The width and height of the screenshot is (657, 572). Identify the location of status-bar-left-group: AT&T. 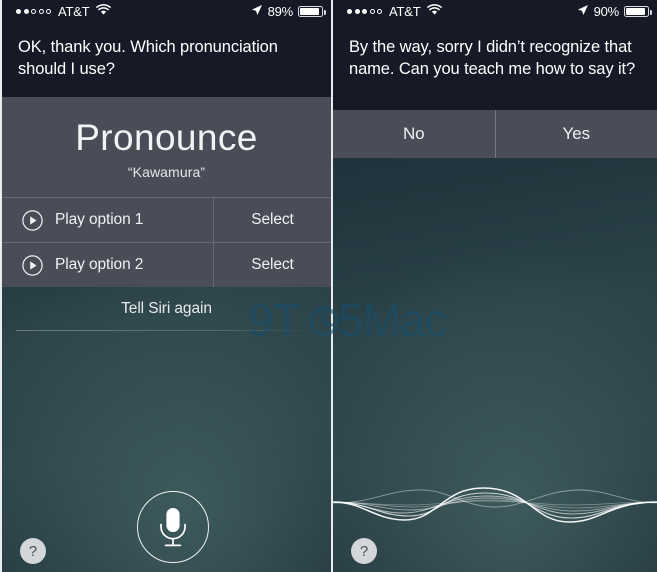
(64, 11).